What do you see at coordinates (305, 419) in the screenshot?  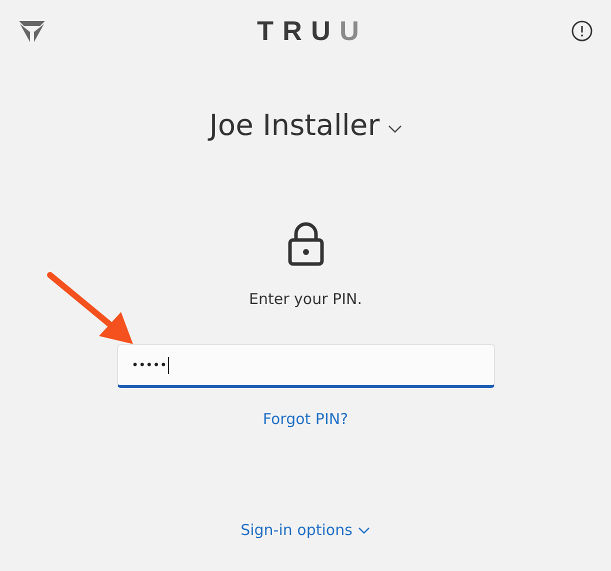 I see `forgot-pin-link: Forgot PIN?` at bounding box center [305, 419].